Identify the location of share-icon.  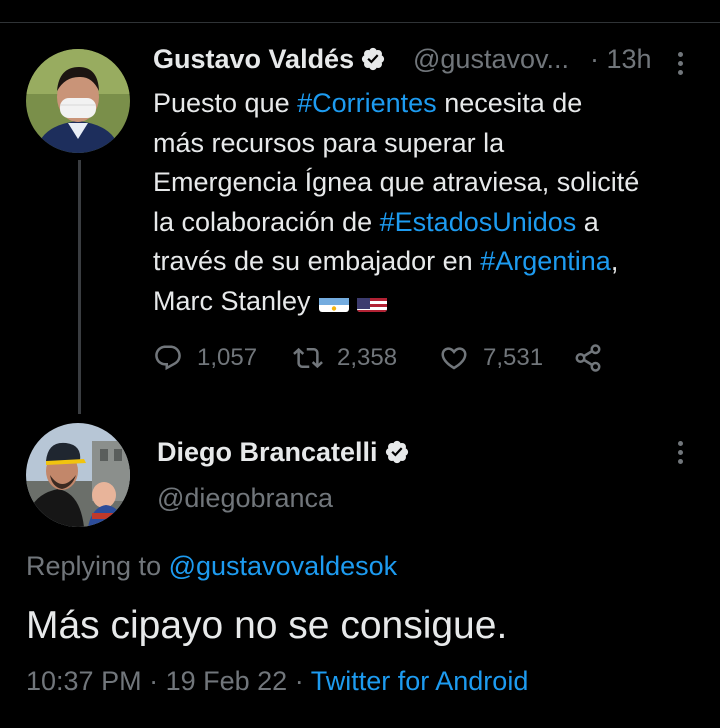
(588, 358).